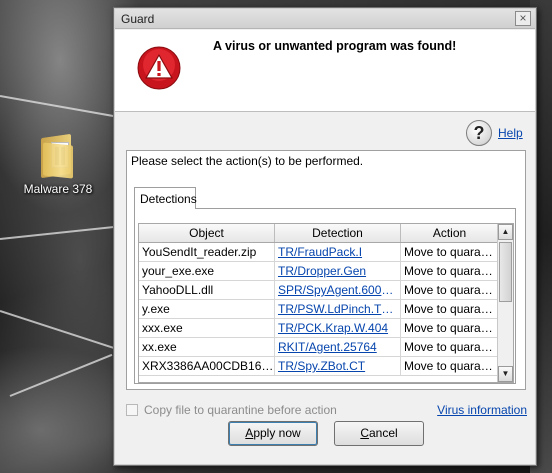  Describe the element at coordinates (505, 232) in the screenshot. I see `scroll-up-button: ▲` at that location.